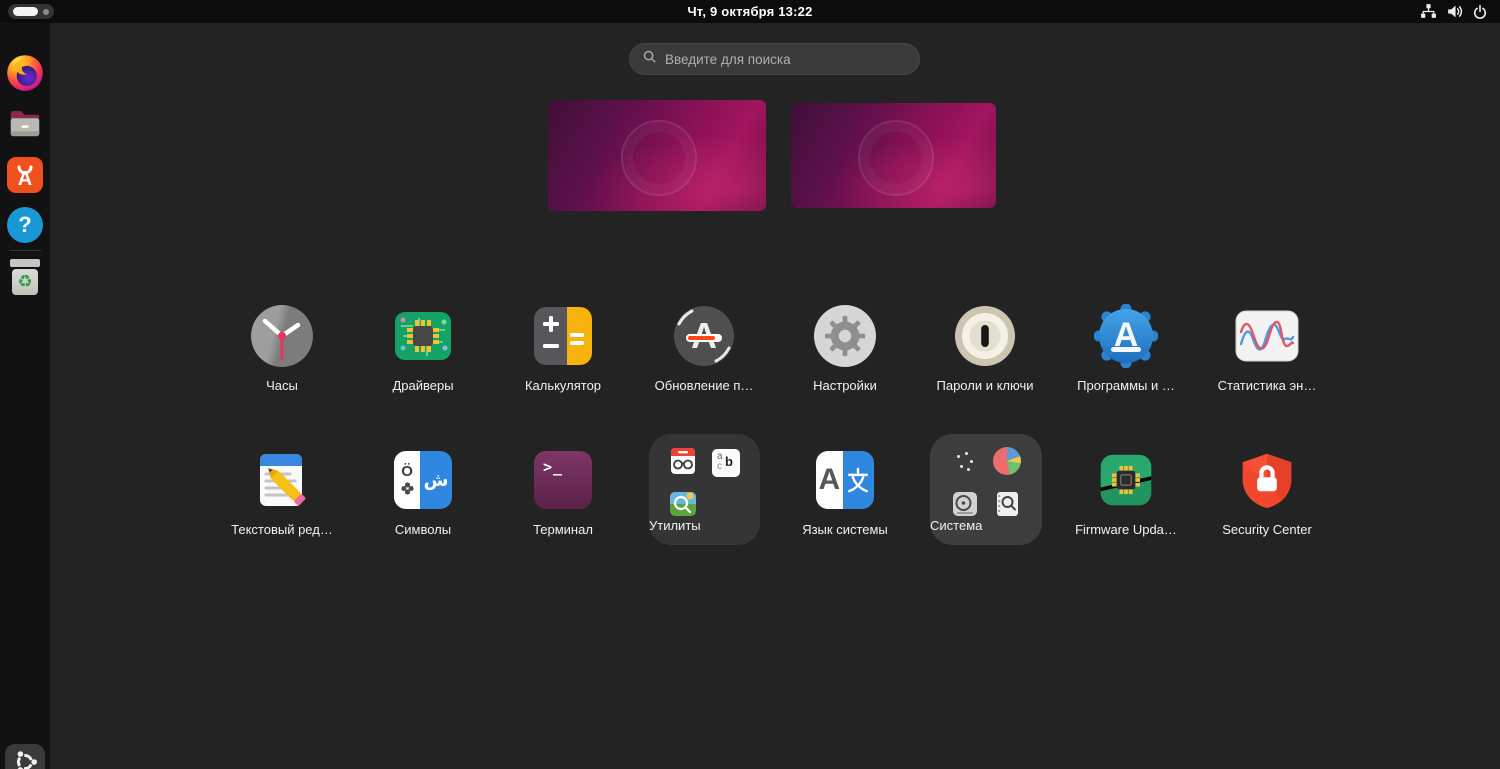 This screenshot has width=1500, height=769. Describe the element at coordinates (1126, 336) in the screenshot. I see `software-properties-icon: A` at that location.